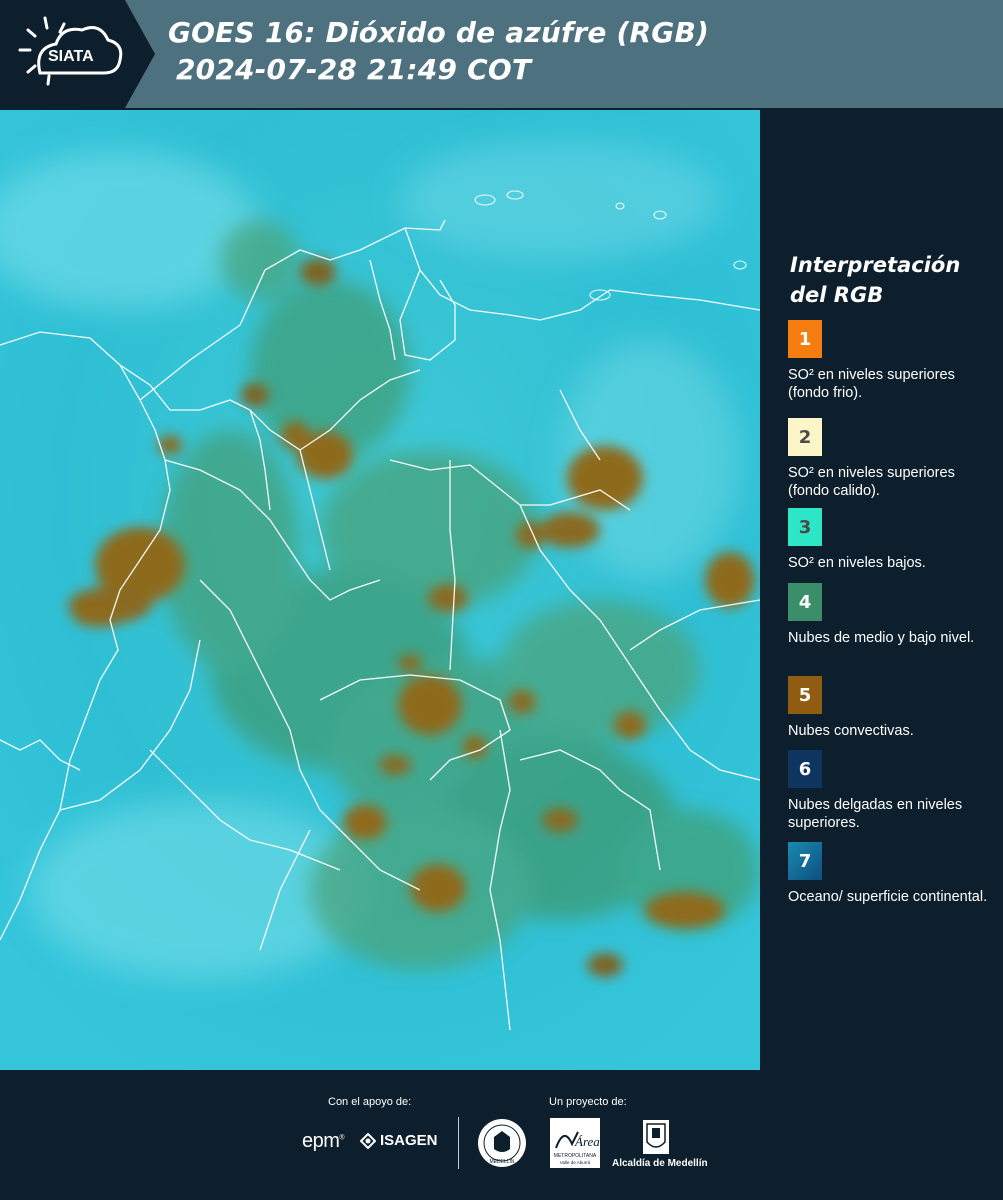  What do you see at coordinates (368, 1140) in the screenshot?
I see `isagen-icon` at bounding box center [368, 1140].